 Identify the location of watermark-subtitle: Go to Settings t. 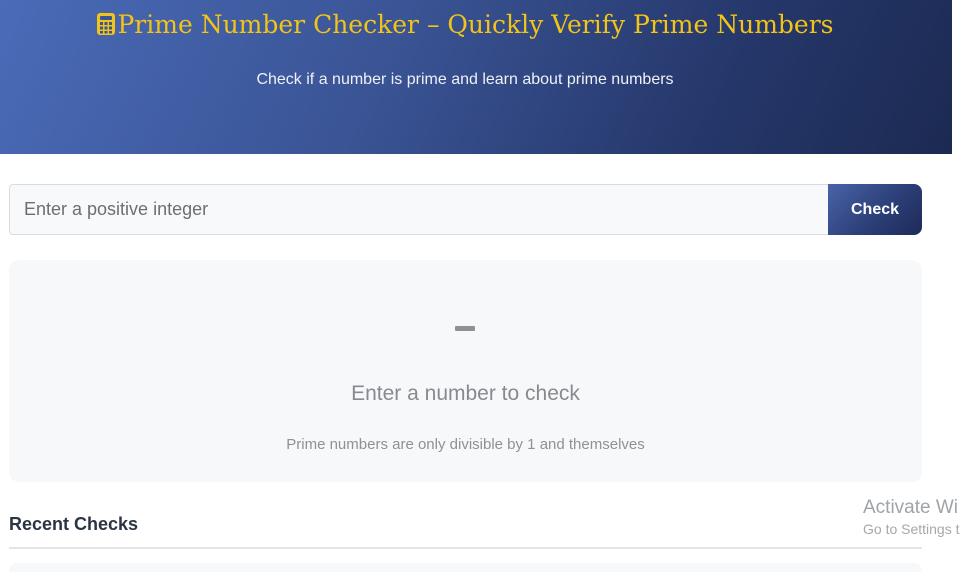
(911, 529).